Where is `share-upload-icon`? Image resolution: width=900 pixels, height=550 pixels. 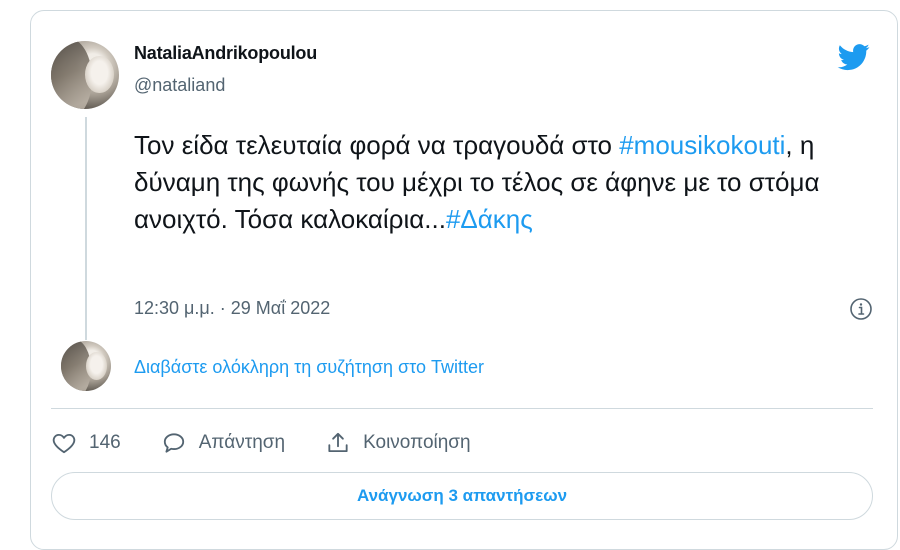
share-upload-icon is located at coordinates (338, 442).